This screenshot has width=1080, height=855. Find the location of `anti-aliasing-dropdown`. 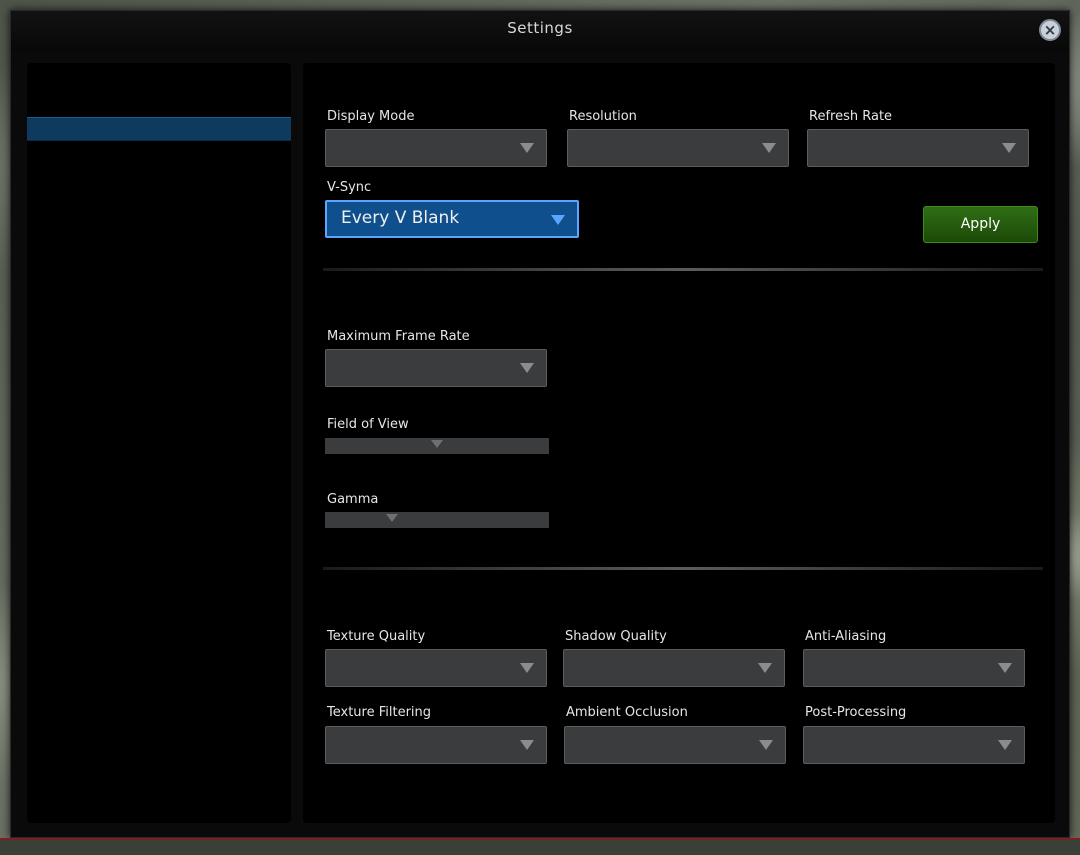

anti-aliasing-dropdown is located at coordinates (914, 668).